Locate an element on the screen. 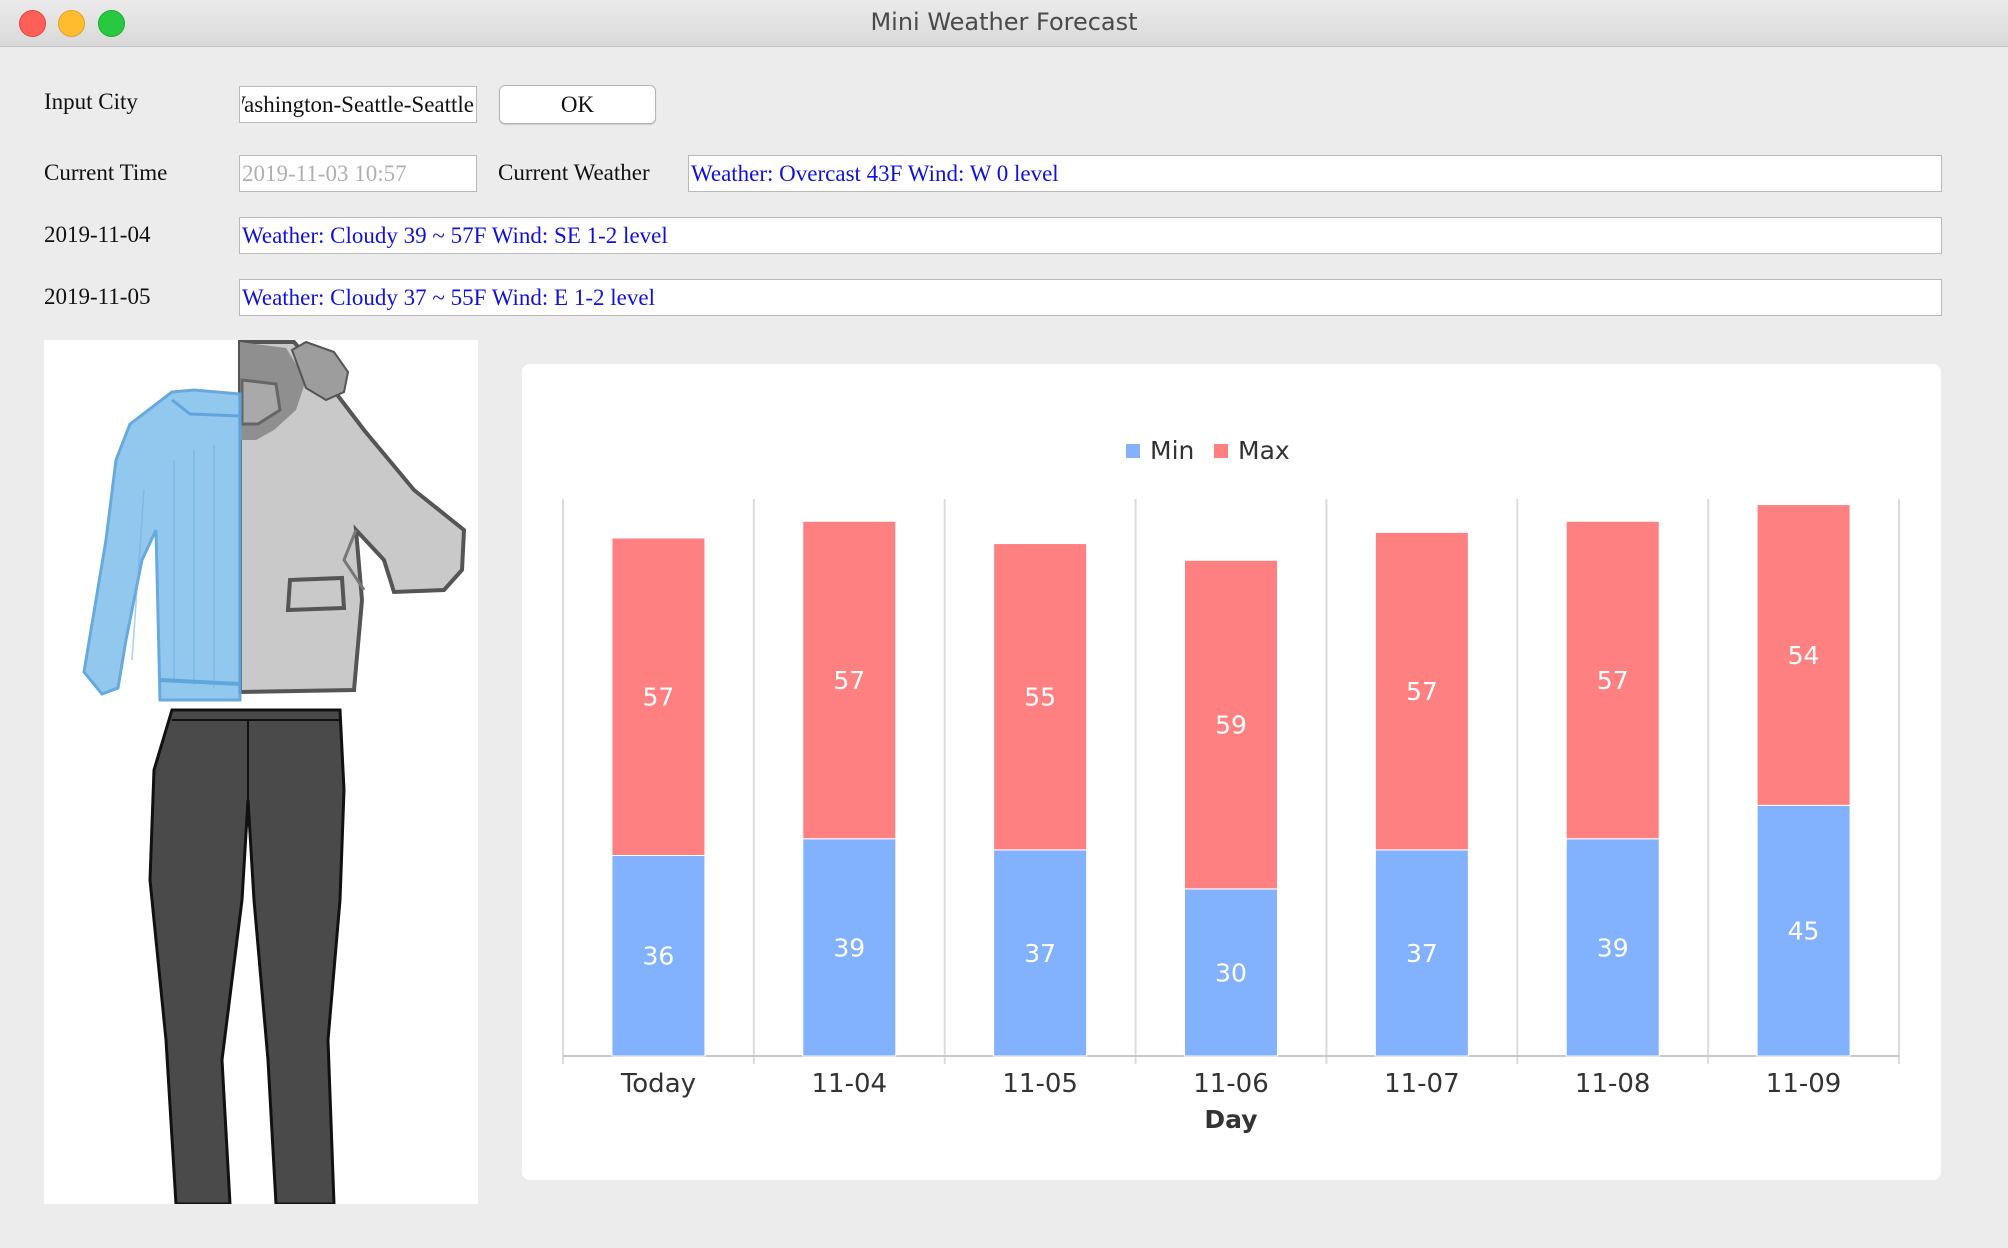 This screenshot has width=2008, height=1248. title-bar: Mini Weather Forecast is located at coordinates (1004, 23).